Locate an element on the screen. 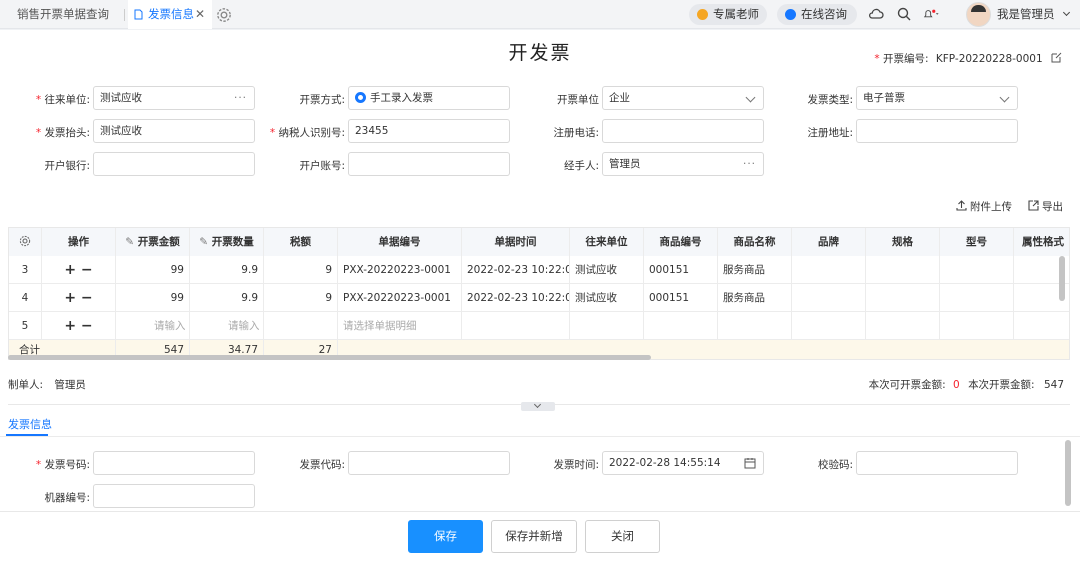  save-button: 保存 is located at coordinates (445, 536).